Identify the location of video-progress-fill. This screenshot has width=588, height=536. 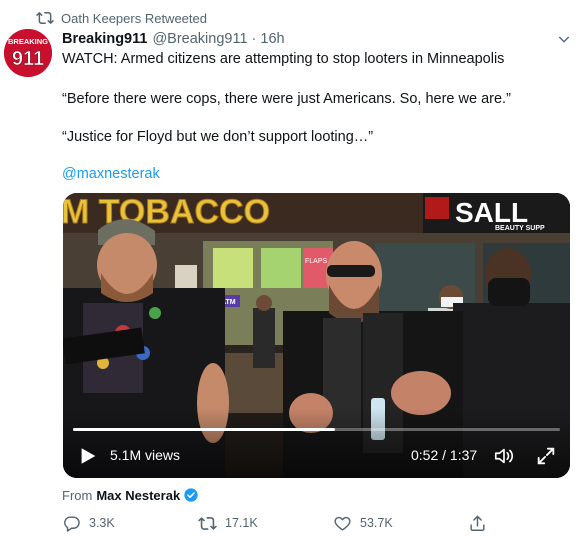
(204, 429).